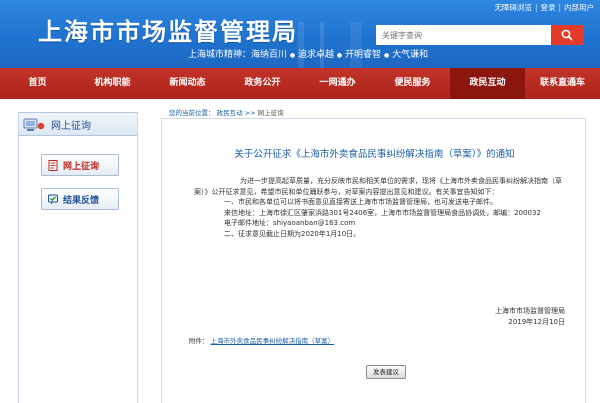 Image resolution: width=600 pixels, height=403 pixels. Describe the element at coordinates (412, 83) in the screenshot. I see `nav-services: 便民服务` at that location.